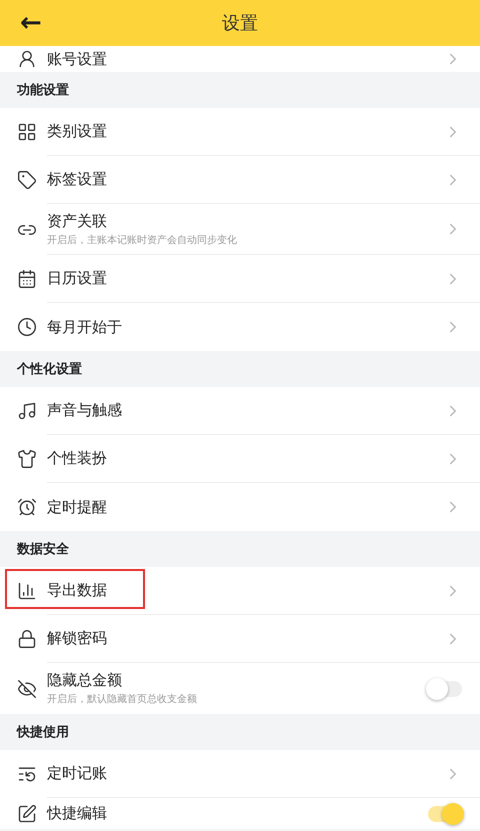 The height and width of the screenshot is (831, 480). I want to click on eye-off-icon, so click(27, 688).